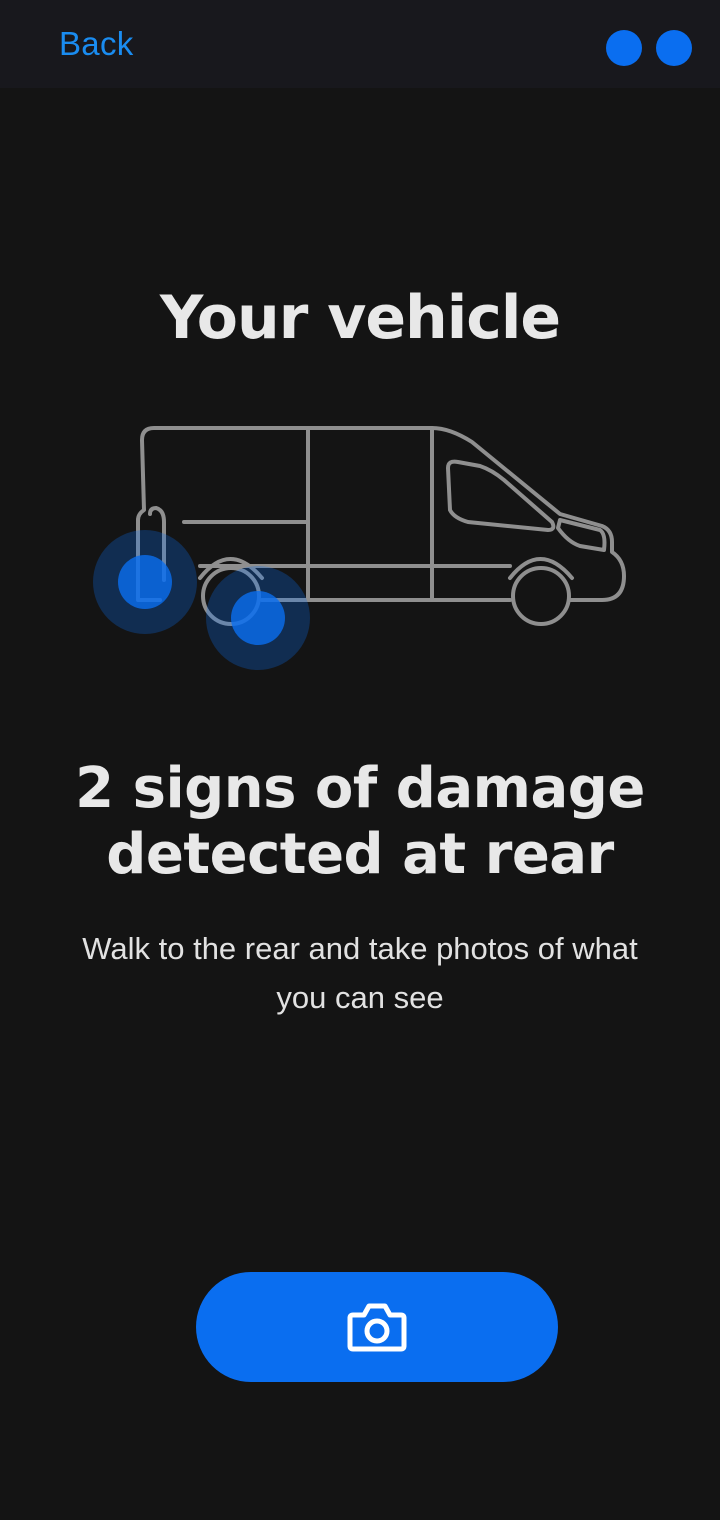 Image resolution: width=720 pixels, height=1520 pixels. I want to click on back-link: Back, so click(96, 44).